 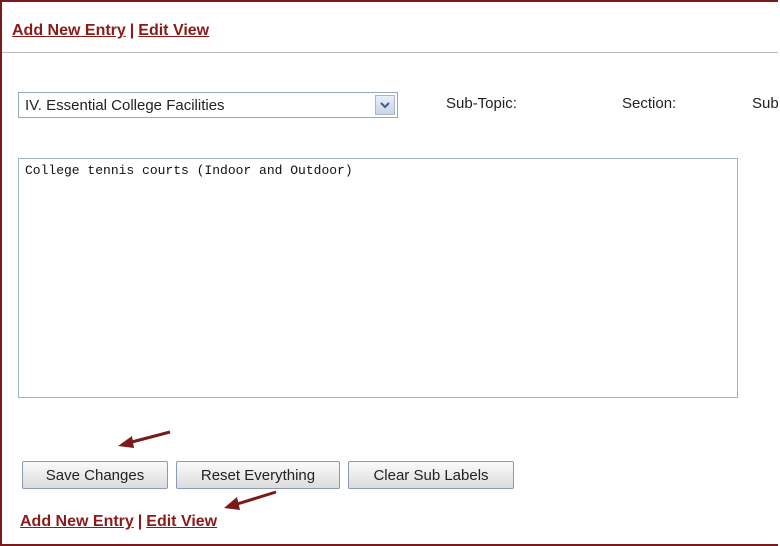 What do you see at coordinates (181, 521) in the screenshot?
I see `edit-view-link-bottom: Edit View` at bounding box center [181, 521].